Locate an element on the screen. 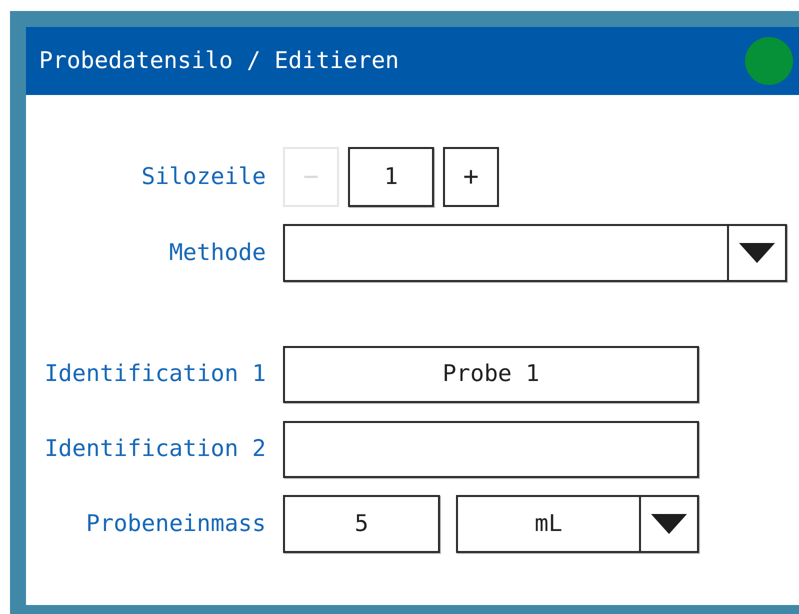 Image resolution: width=799 pixels, height=614 pixels. increment-button: + is located at coordinates (471, 177).